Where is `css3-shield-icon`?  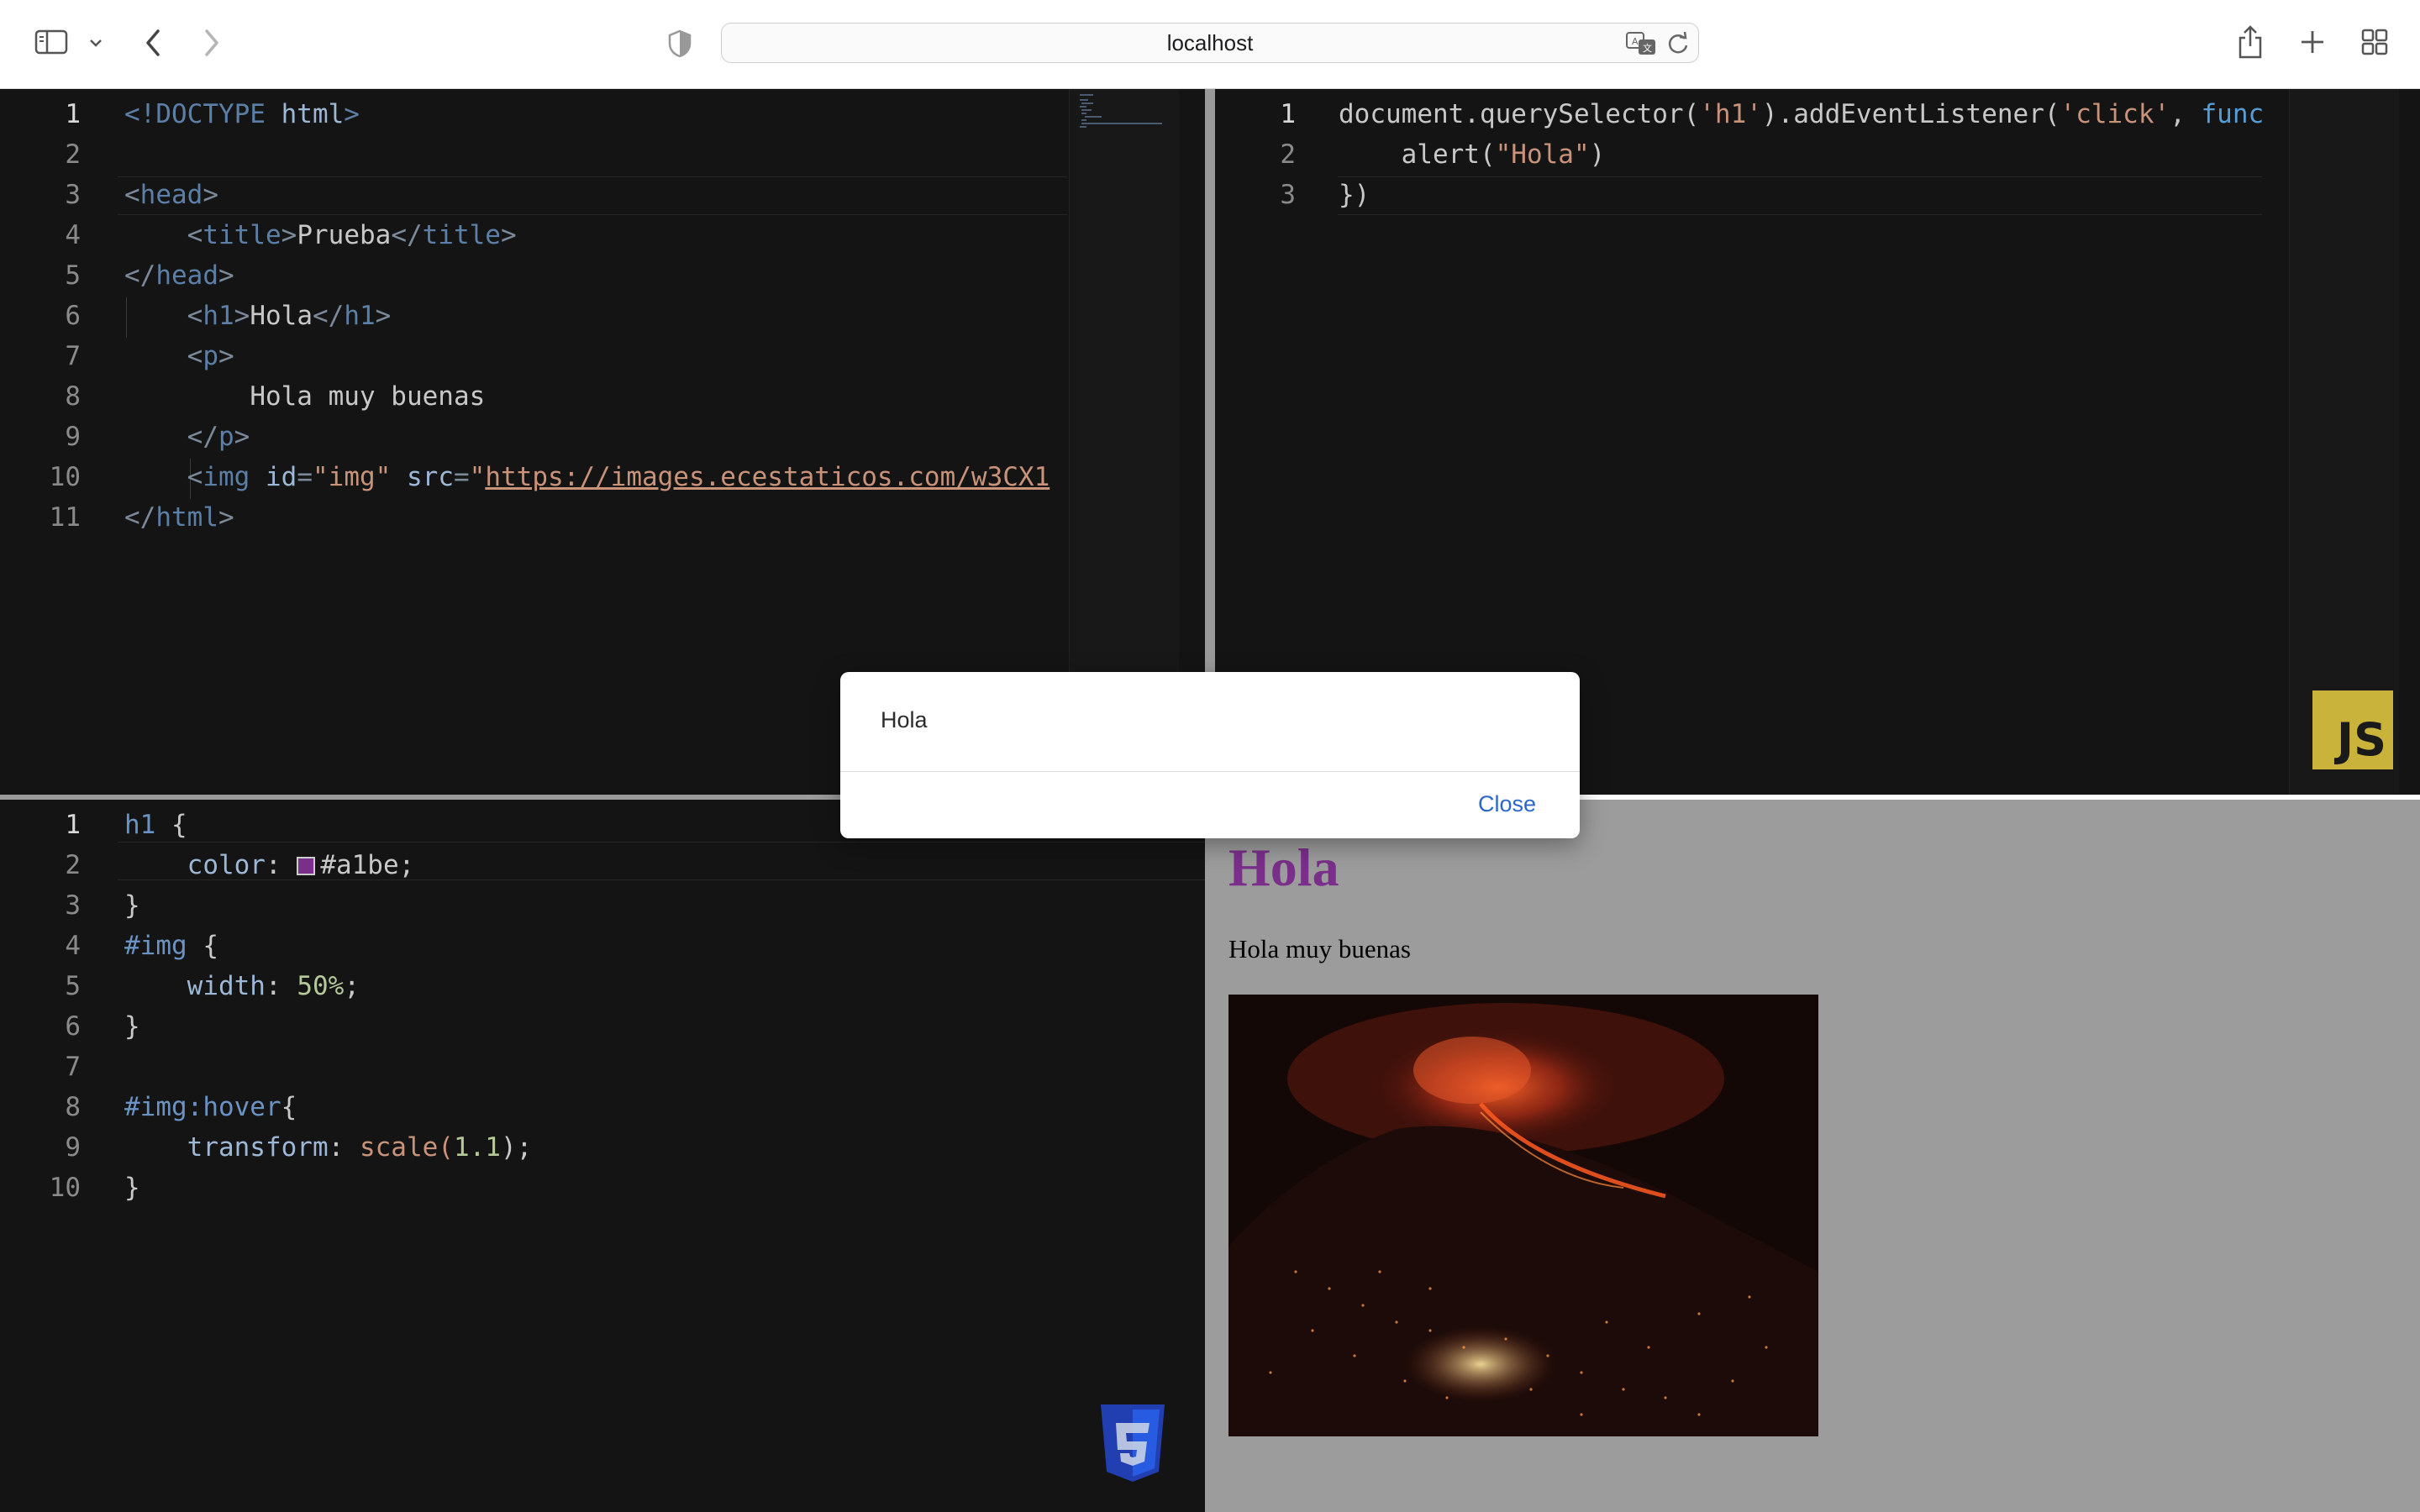
css3-shield-icon is located at coordinates (1133, 1443).